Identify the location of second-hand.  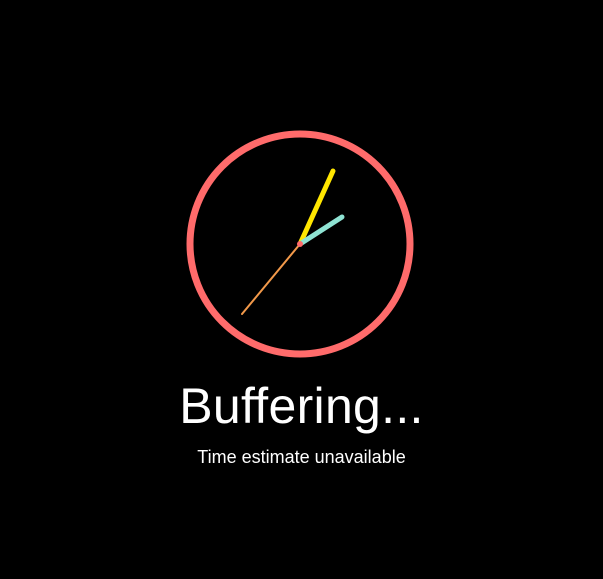
(271, 279).